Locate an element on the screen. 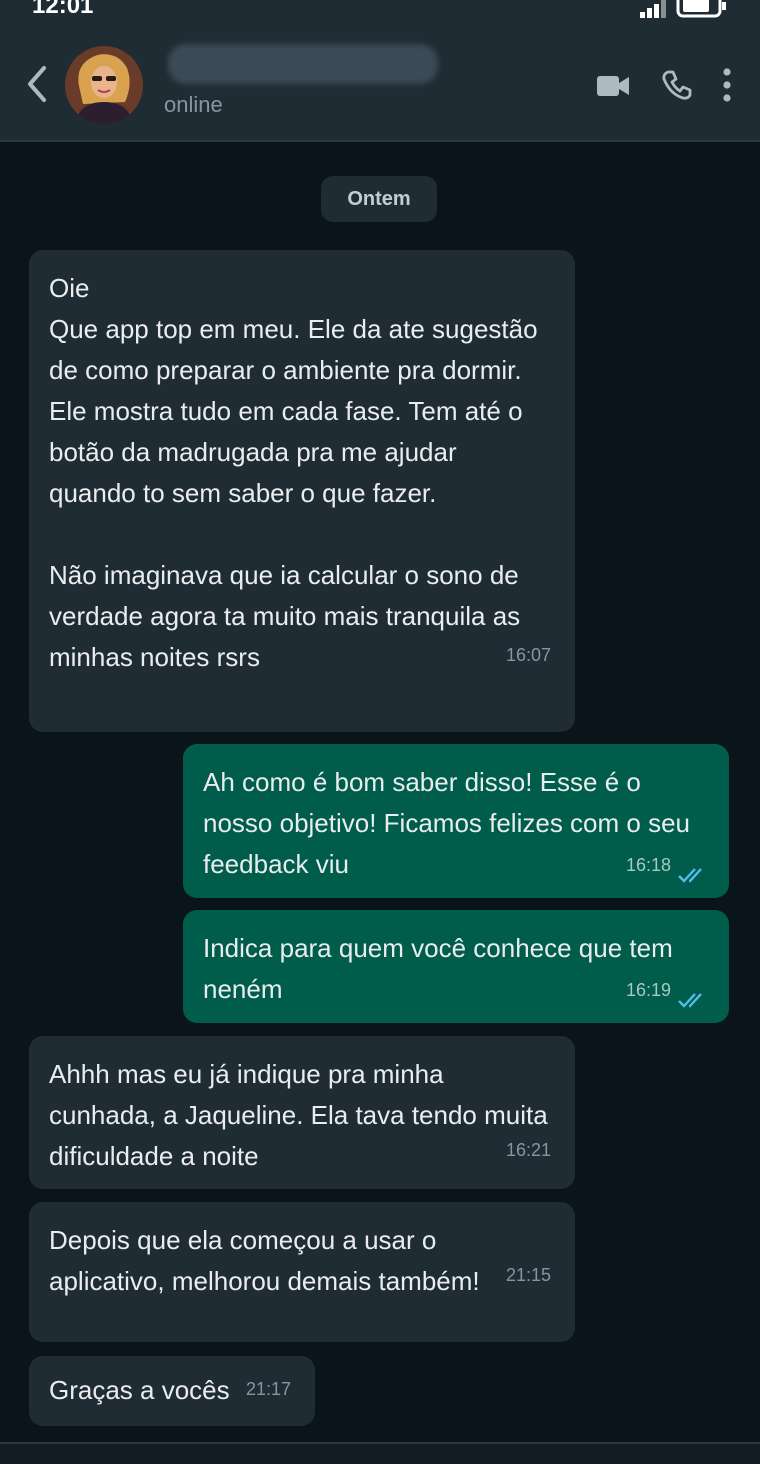  status-time: 12:01 is located at coordinates (63, 9).